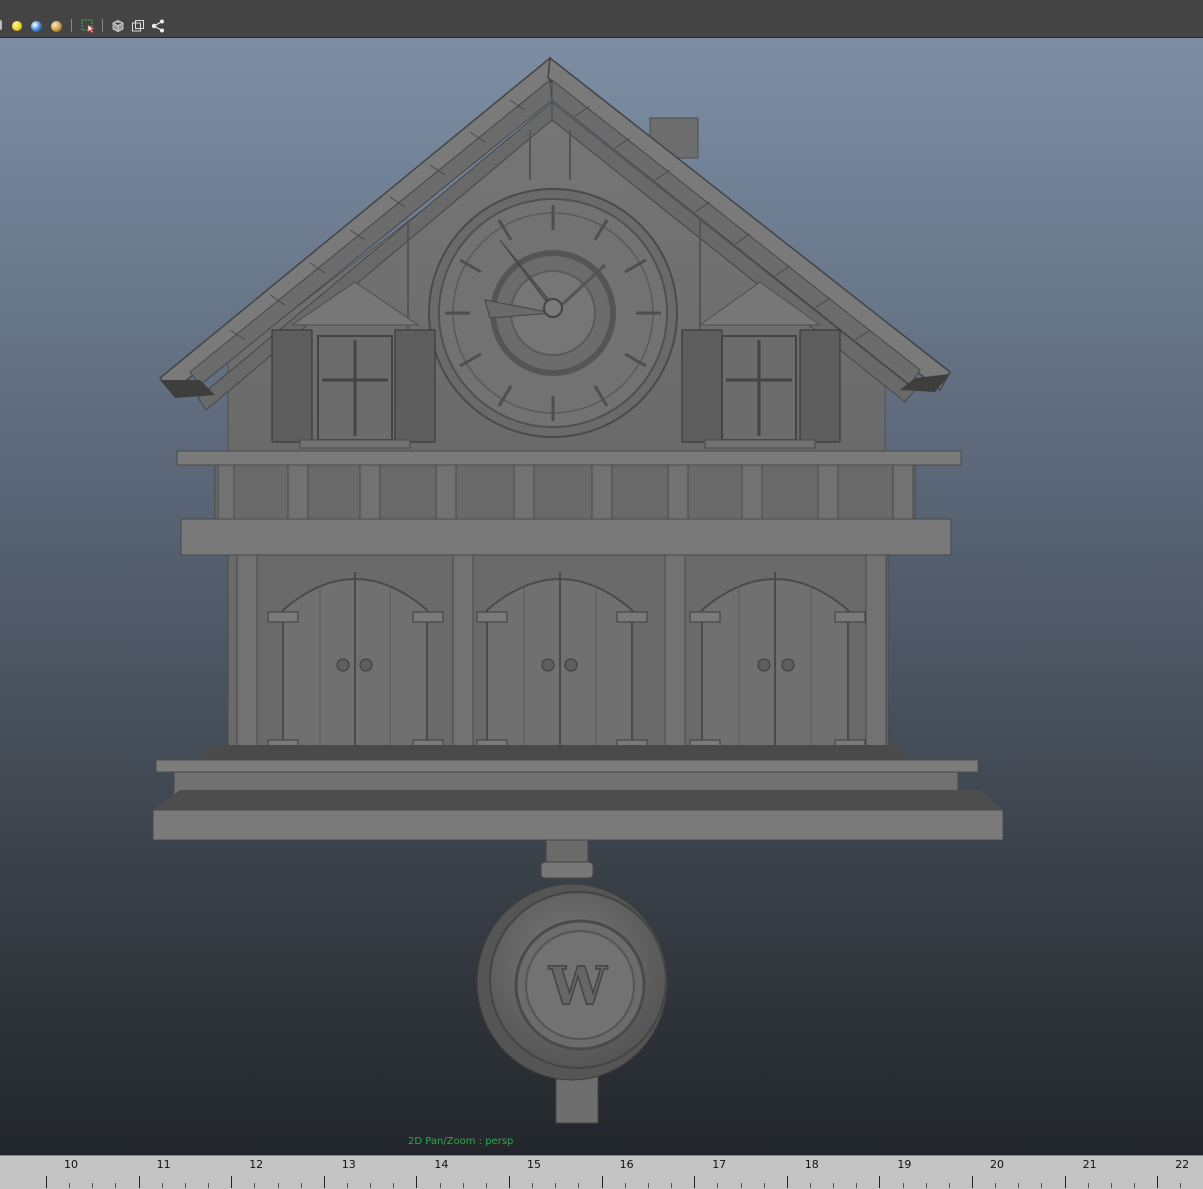  I want to click on timeline-tick-label: 10, so click(71, 1164).